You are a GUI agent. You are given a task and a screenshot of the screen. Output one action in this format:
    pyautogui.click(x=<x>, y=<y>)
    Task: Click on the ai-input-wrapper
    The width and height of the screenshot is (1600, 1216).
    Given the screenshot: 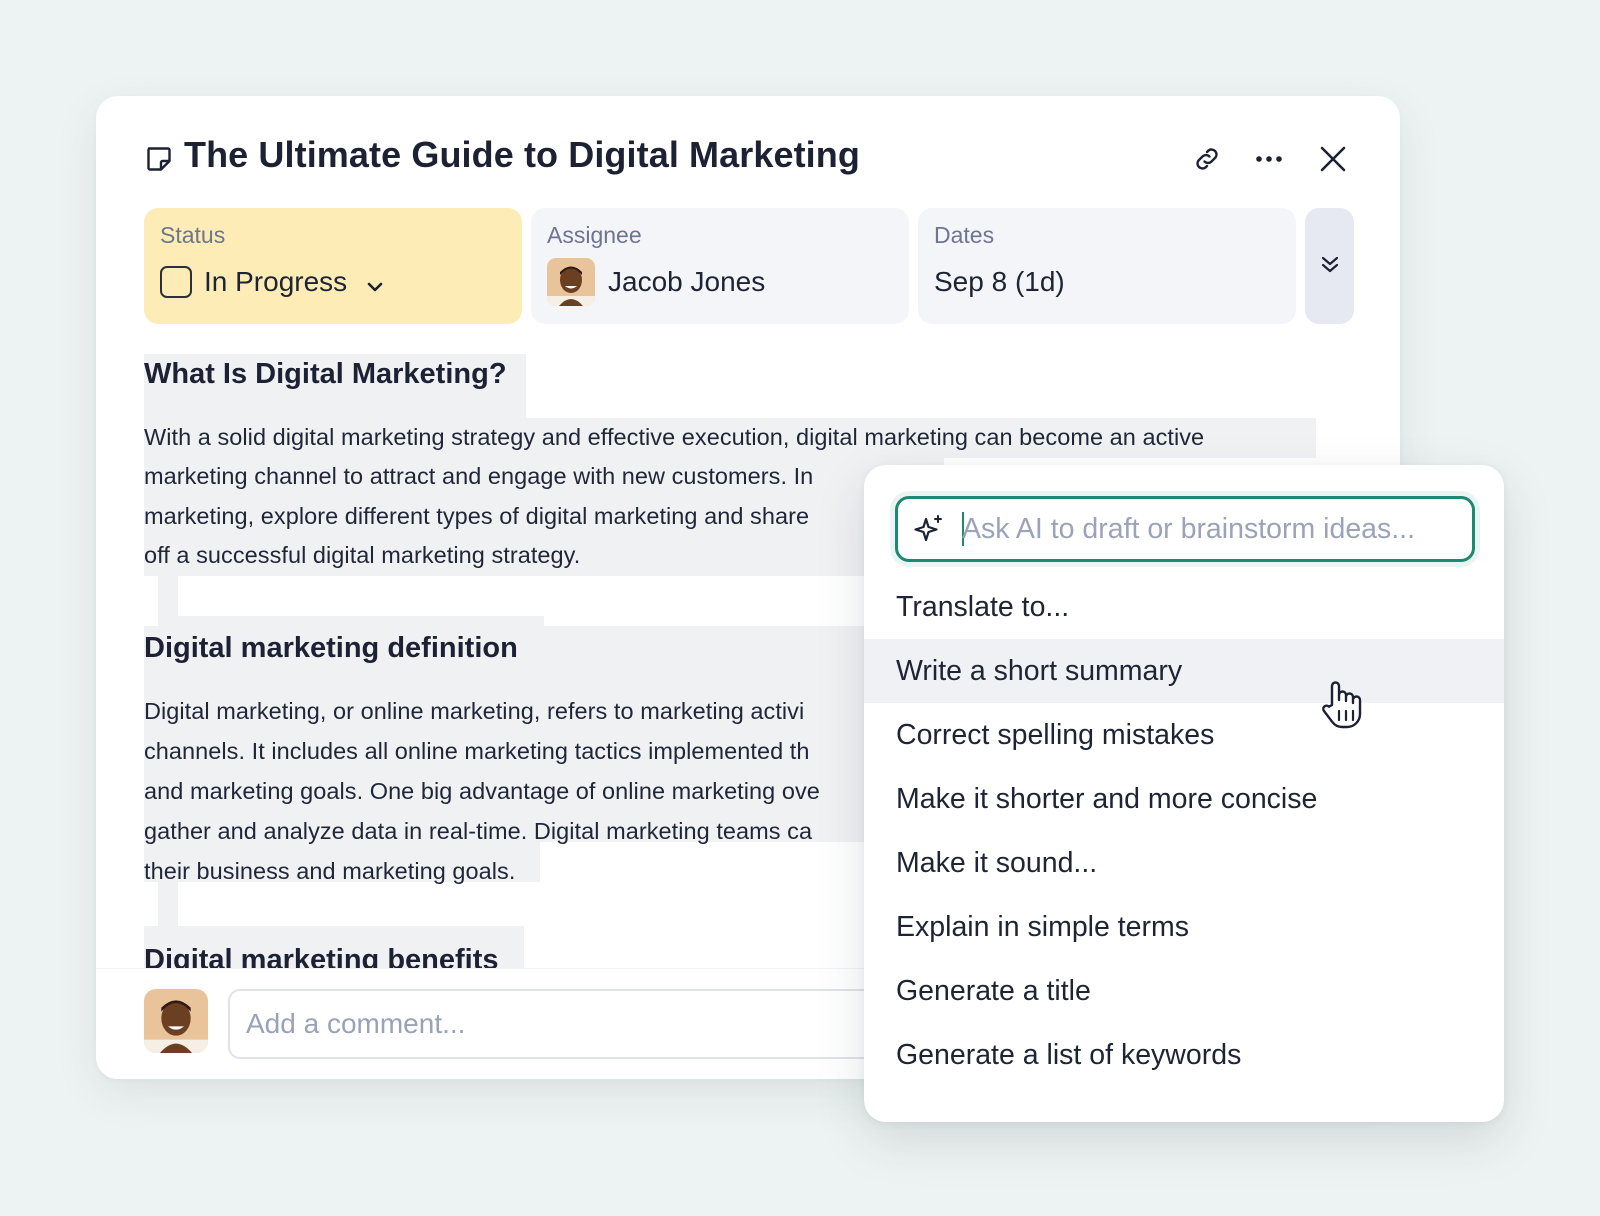 What is the action you would take?
    pyautogui.click(x=1185, y=529)
    